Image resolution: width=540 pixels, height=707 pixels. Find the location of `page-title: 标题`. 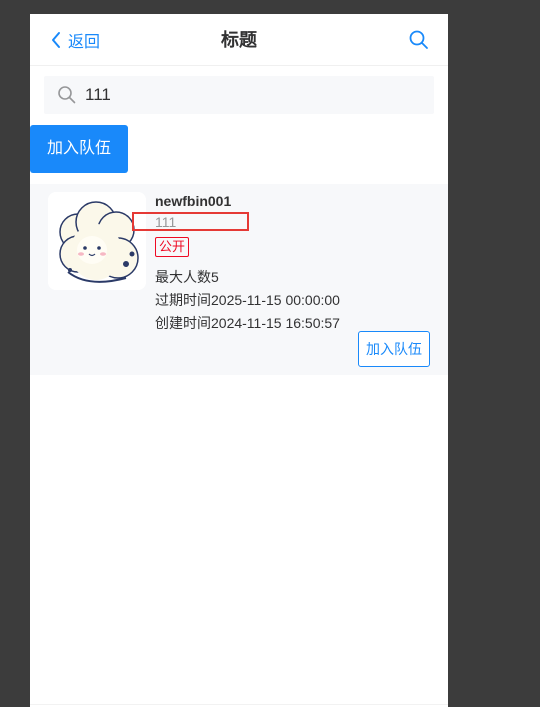

page-title: 标题 is located at coordinates (239, 40).